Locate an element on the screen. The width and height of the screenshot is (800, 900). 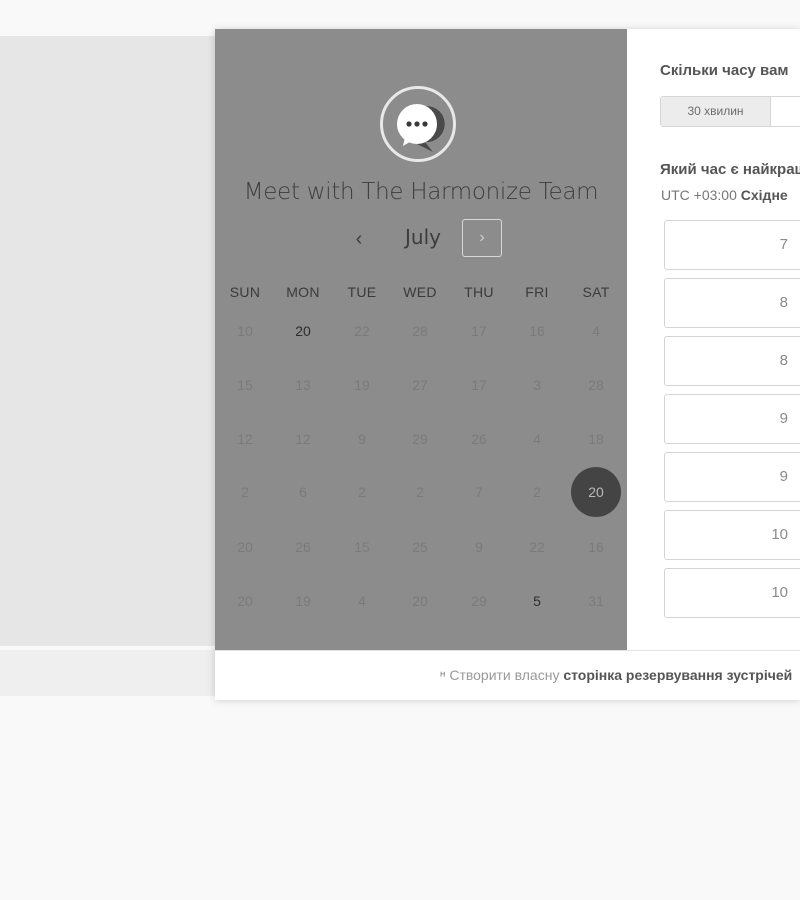
duration-question: Скільки часу вам is located at coordinates (724, 70).